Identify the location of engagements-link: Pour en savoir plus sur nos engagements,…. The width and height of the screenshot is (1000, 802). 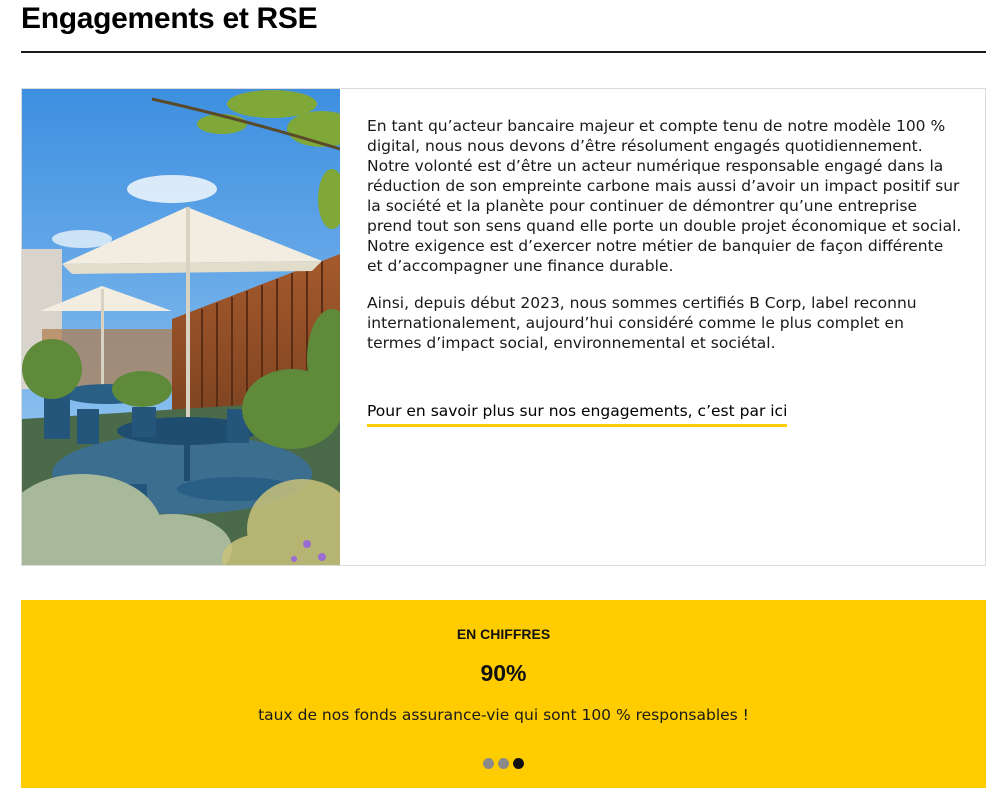
(577, 414).